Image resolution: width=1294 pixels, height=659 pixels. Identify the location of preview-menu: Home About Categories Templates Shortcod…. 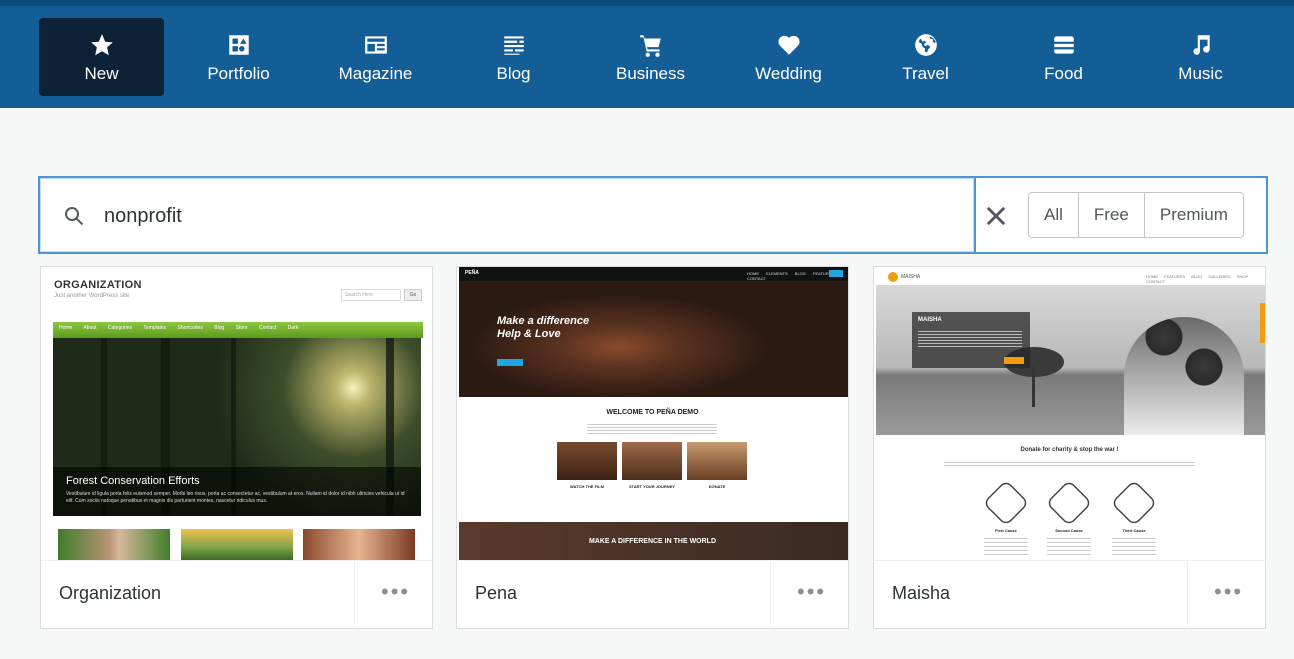
(179, 328).